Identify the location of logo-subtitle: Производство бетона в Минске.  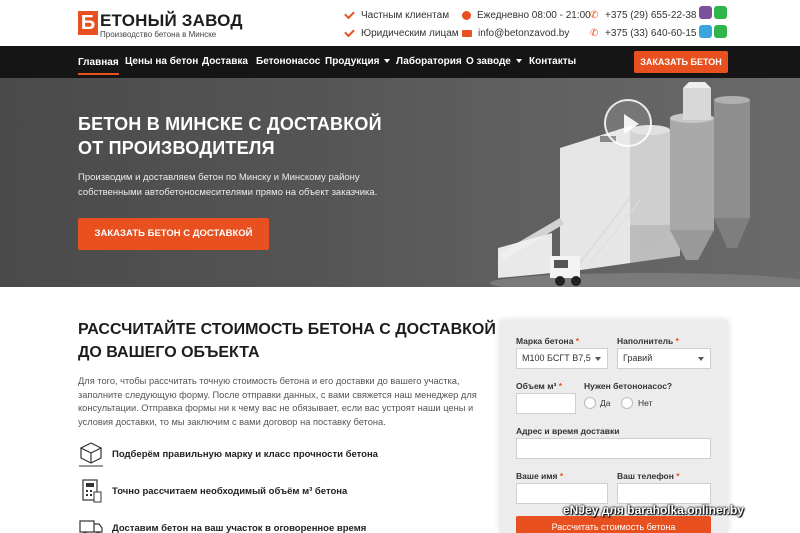
(158, 34).